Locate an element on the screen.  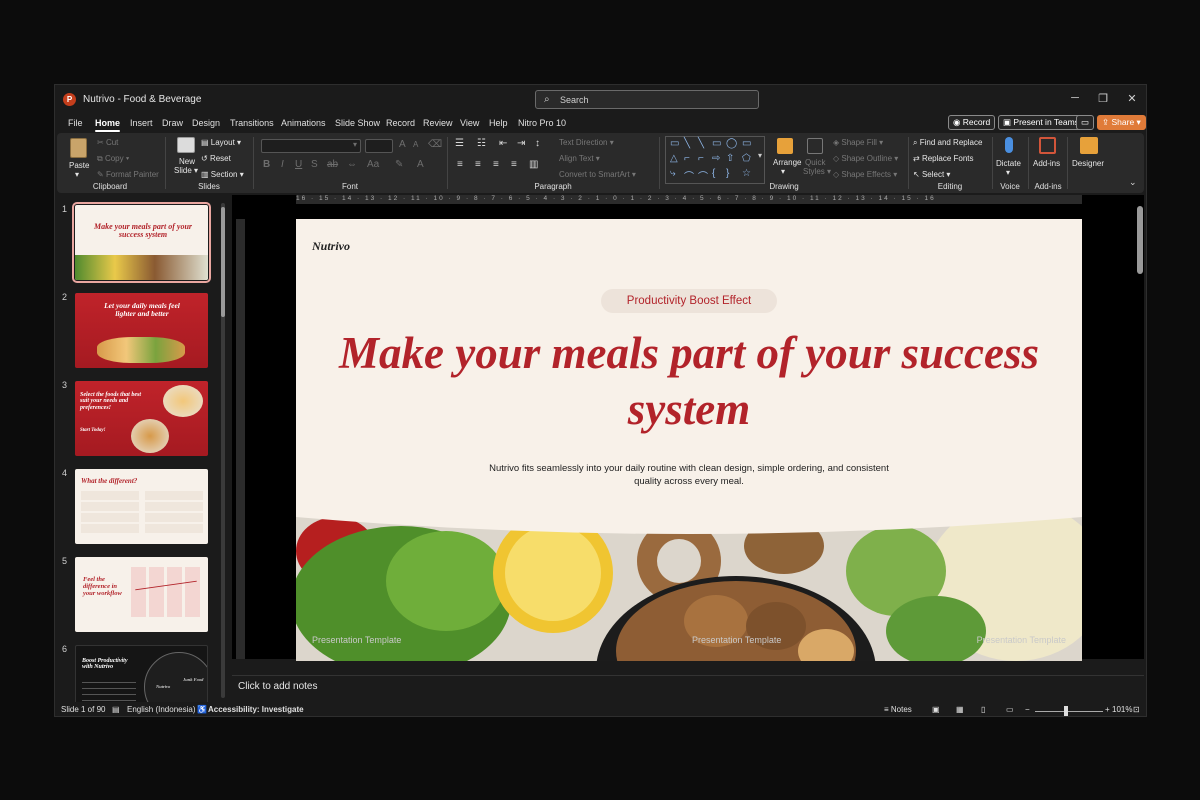
footer-text-center: Presentation Template is located at coordinates (736, 640).